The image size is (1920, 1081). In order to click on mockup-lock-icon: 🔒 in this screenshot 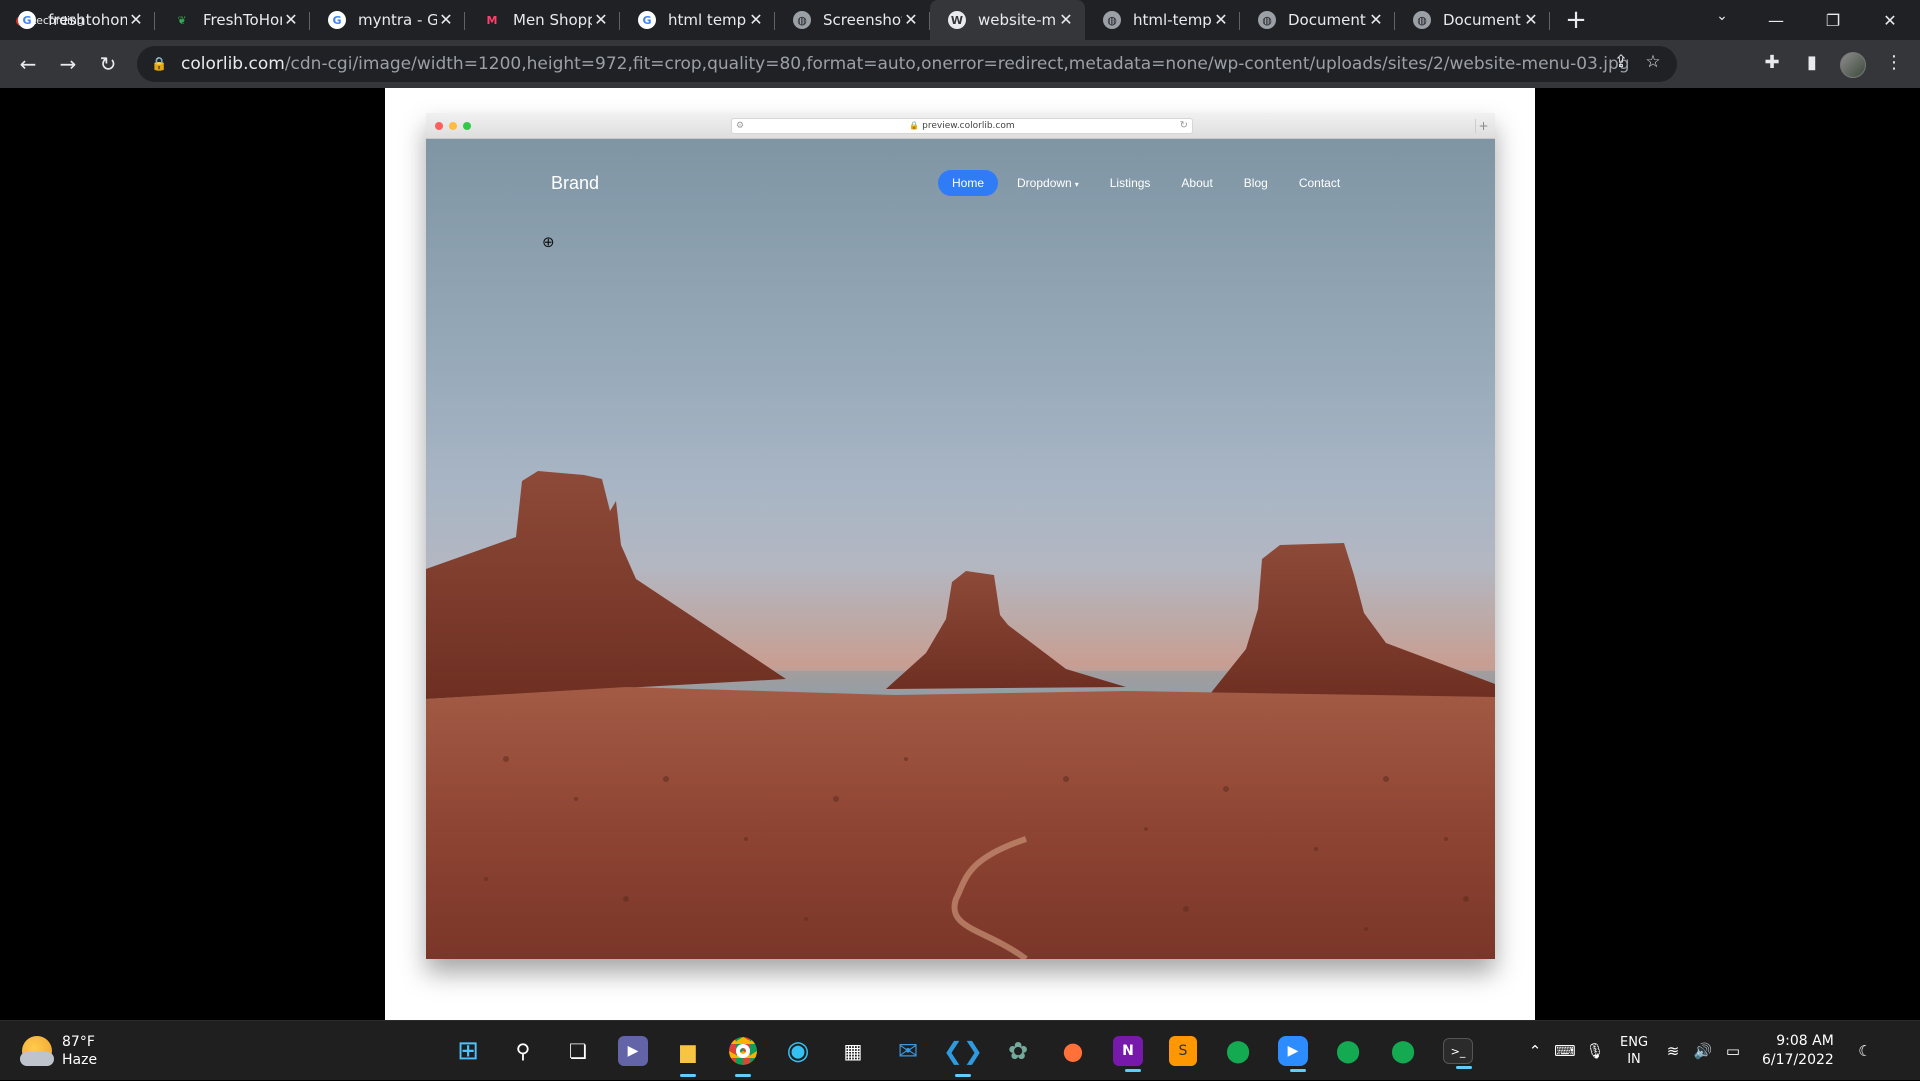, I will do `click(914, 125)`.